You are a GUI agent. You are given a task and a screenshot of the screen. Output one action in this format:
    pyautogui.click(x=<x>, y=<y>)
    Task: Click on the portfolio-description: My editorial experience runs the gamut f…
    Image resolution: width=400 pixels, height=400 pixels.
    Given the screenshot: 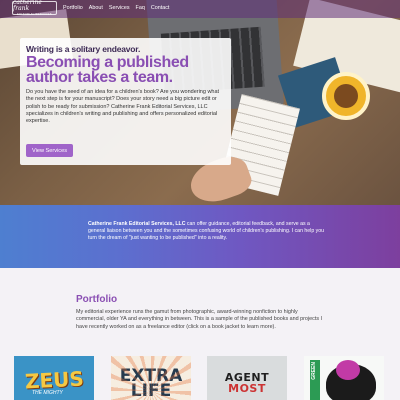 What is the action you would take?
    pyautogui.click(x=199, y=319)
    